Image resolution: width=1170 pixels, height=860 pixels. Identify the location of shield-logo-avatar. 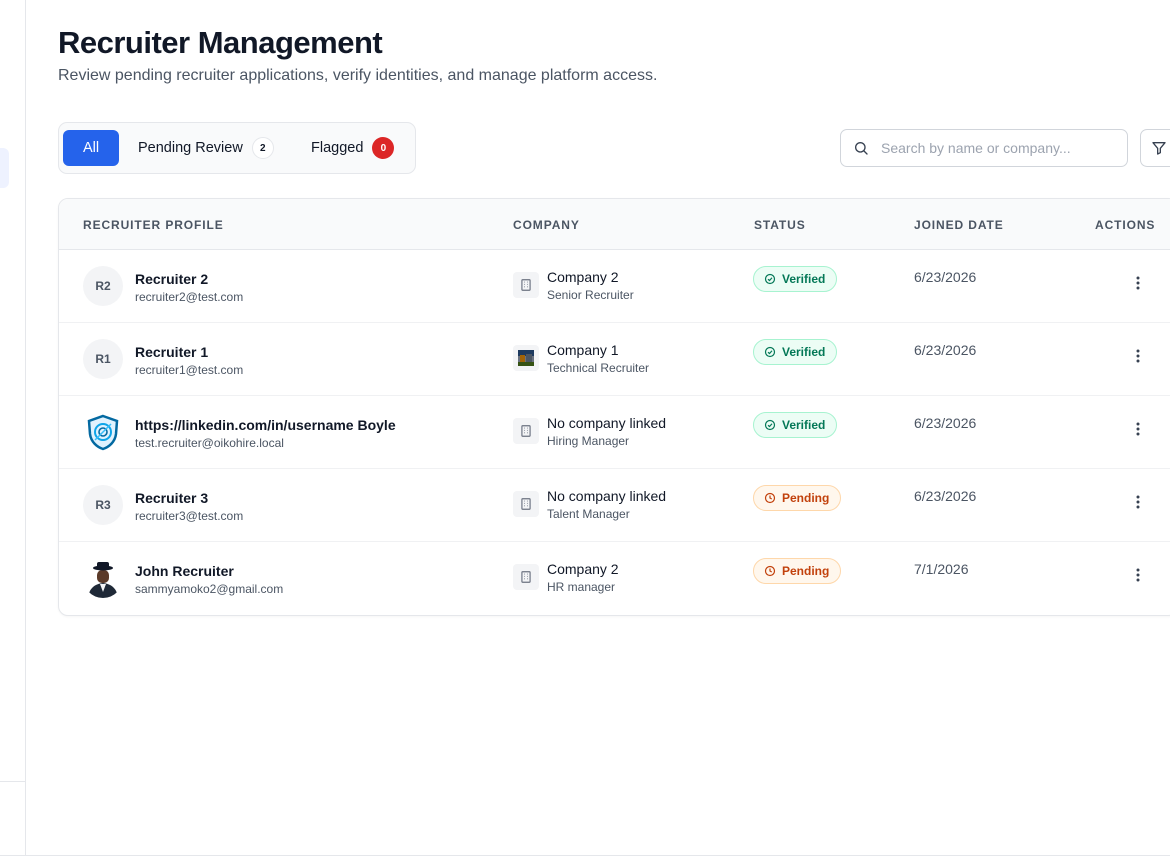
(103, 432).